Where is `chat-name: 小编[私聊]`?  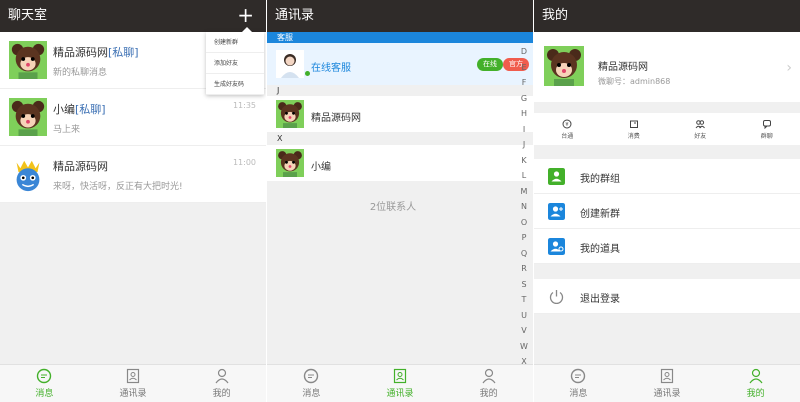 chat-name: 小编[私聊] is located at coordinates (79, 109).